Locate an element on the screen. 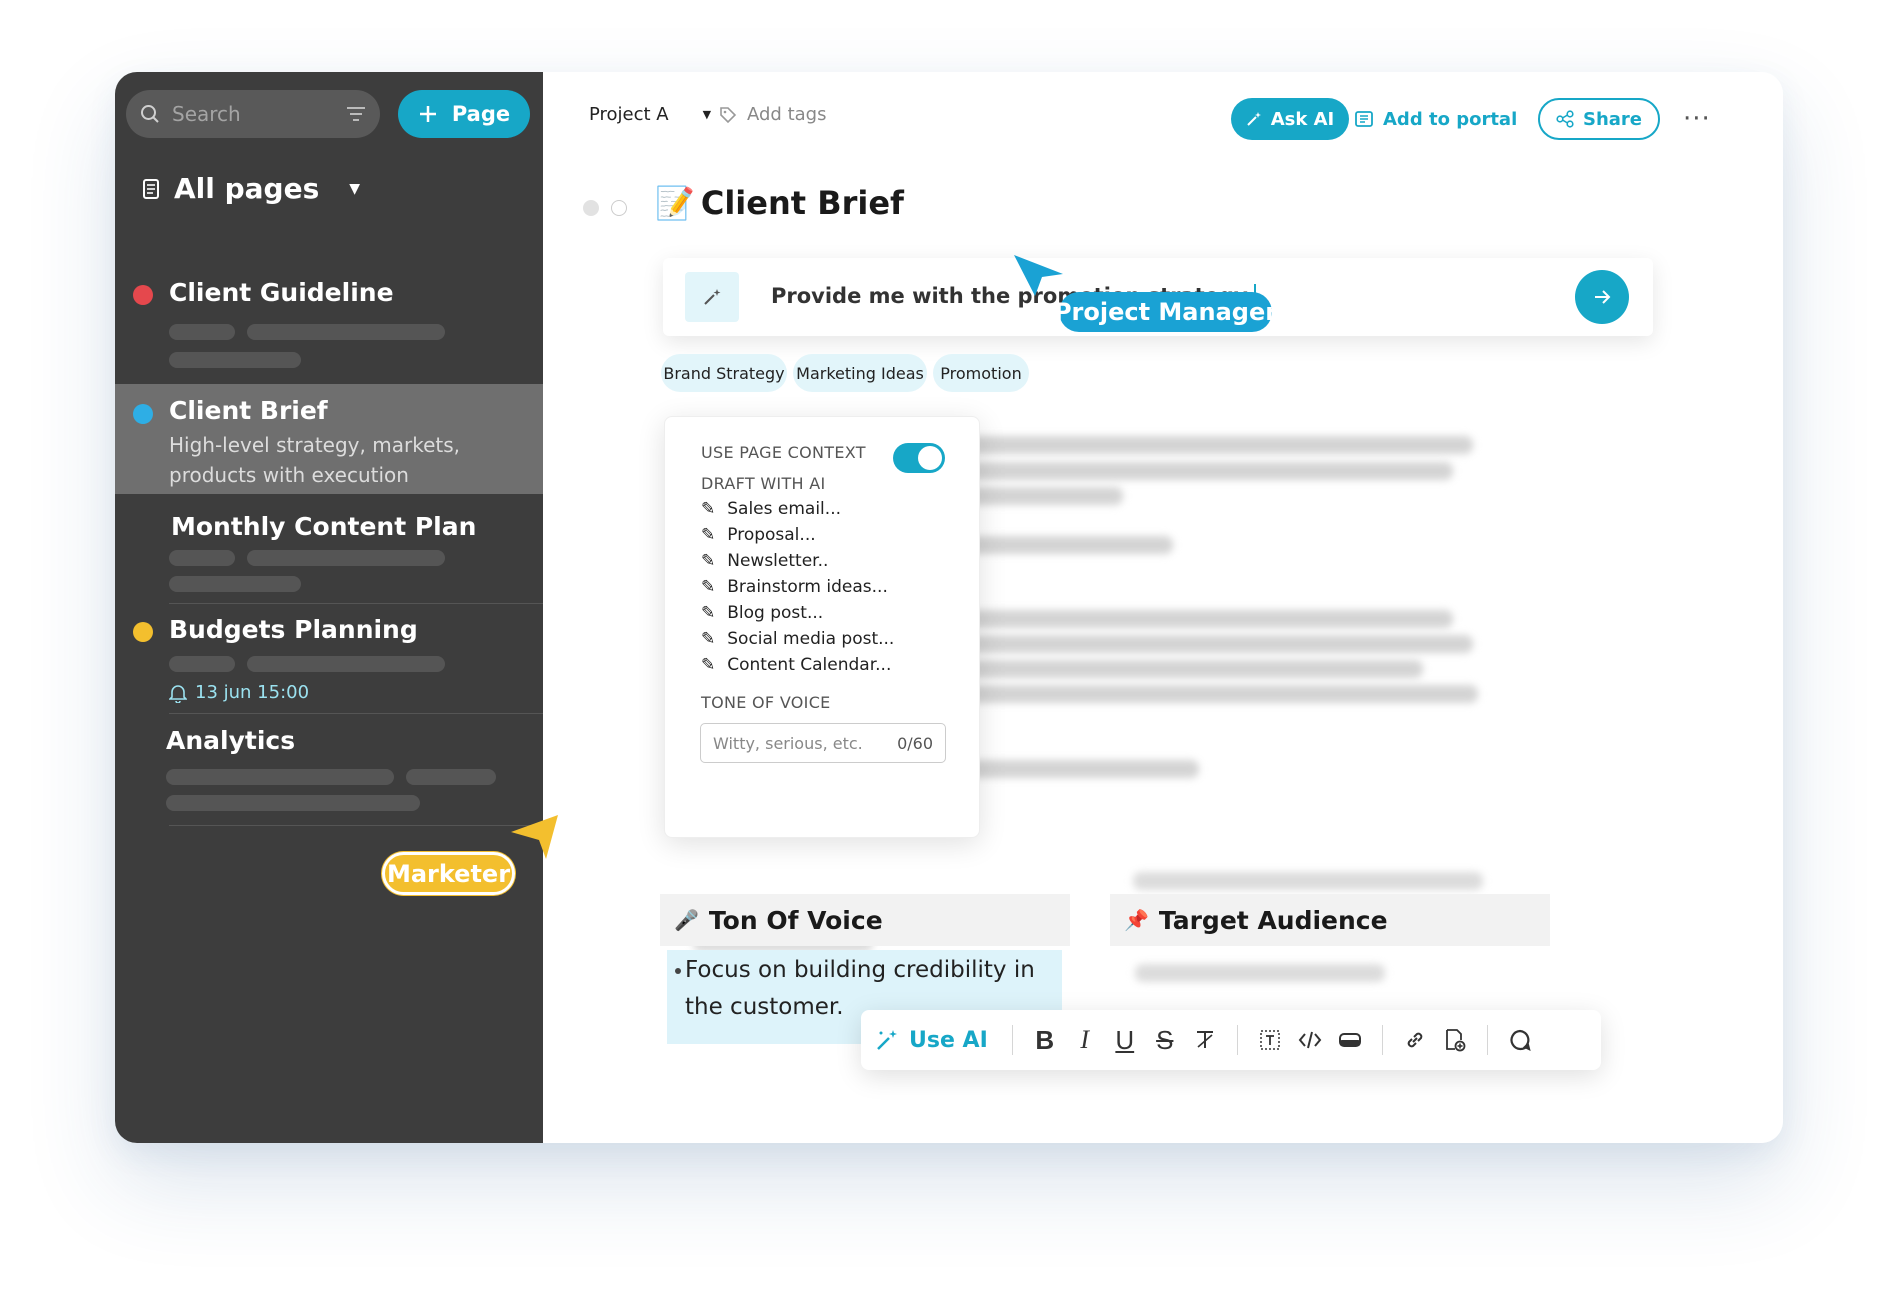 The width and height of the screenshot is (1891, 1297). project-manager-tag: Project Manager is located at coordinates (1165, 312).